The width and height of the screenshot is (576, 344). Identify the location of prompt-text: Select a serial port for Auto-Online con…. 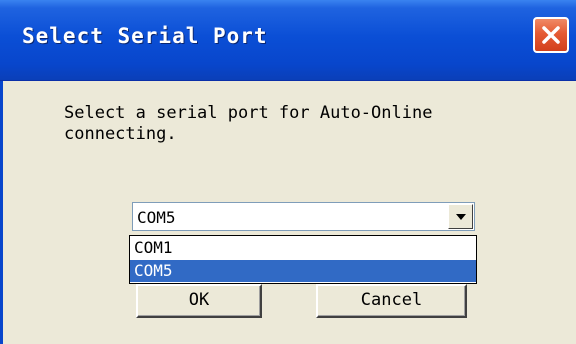
(248, 123).